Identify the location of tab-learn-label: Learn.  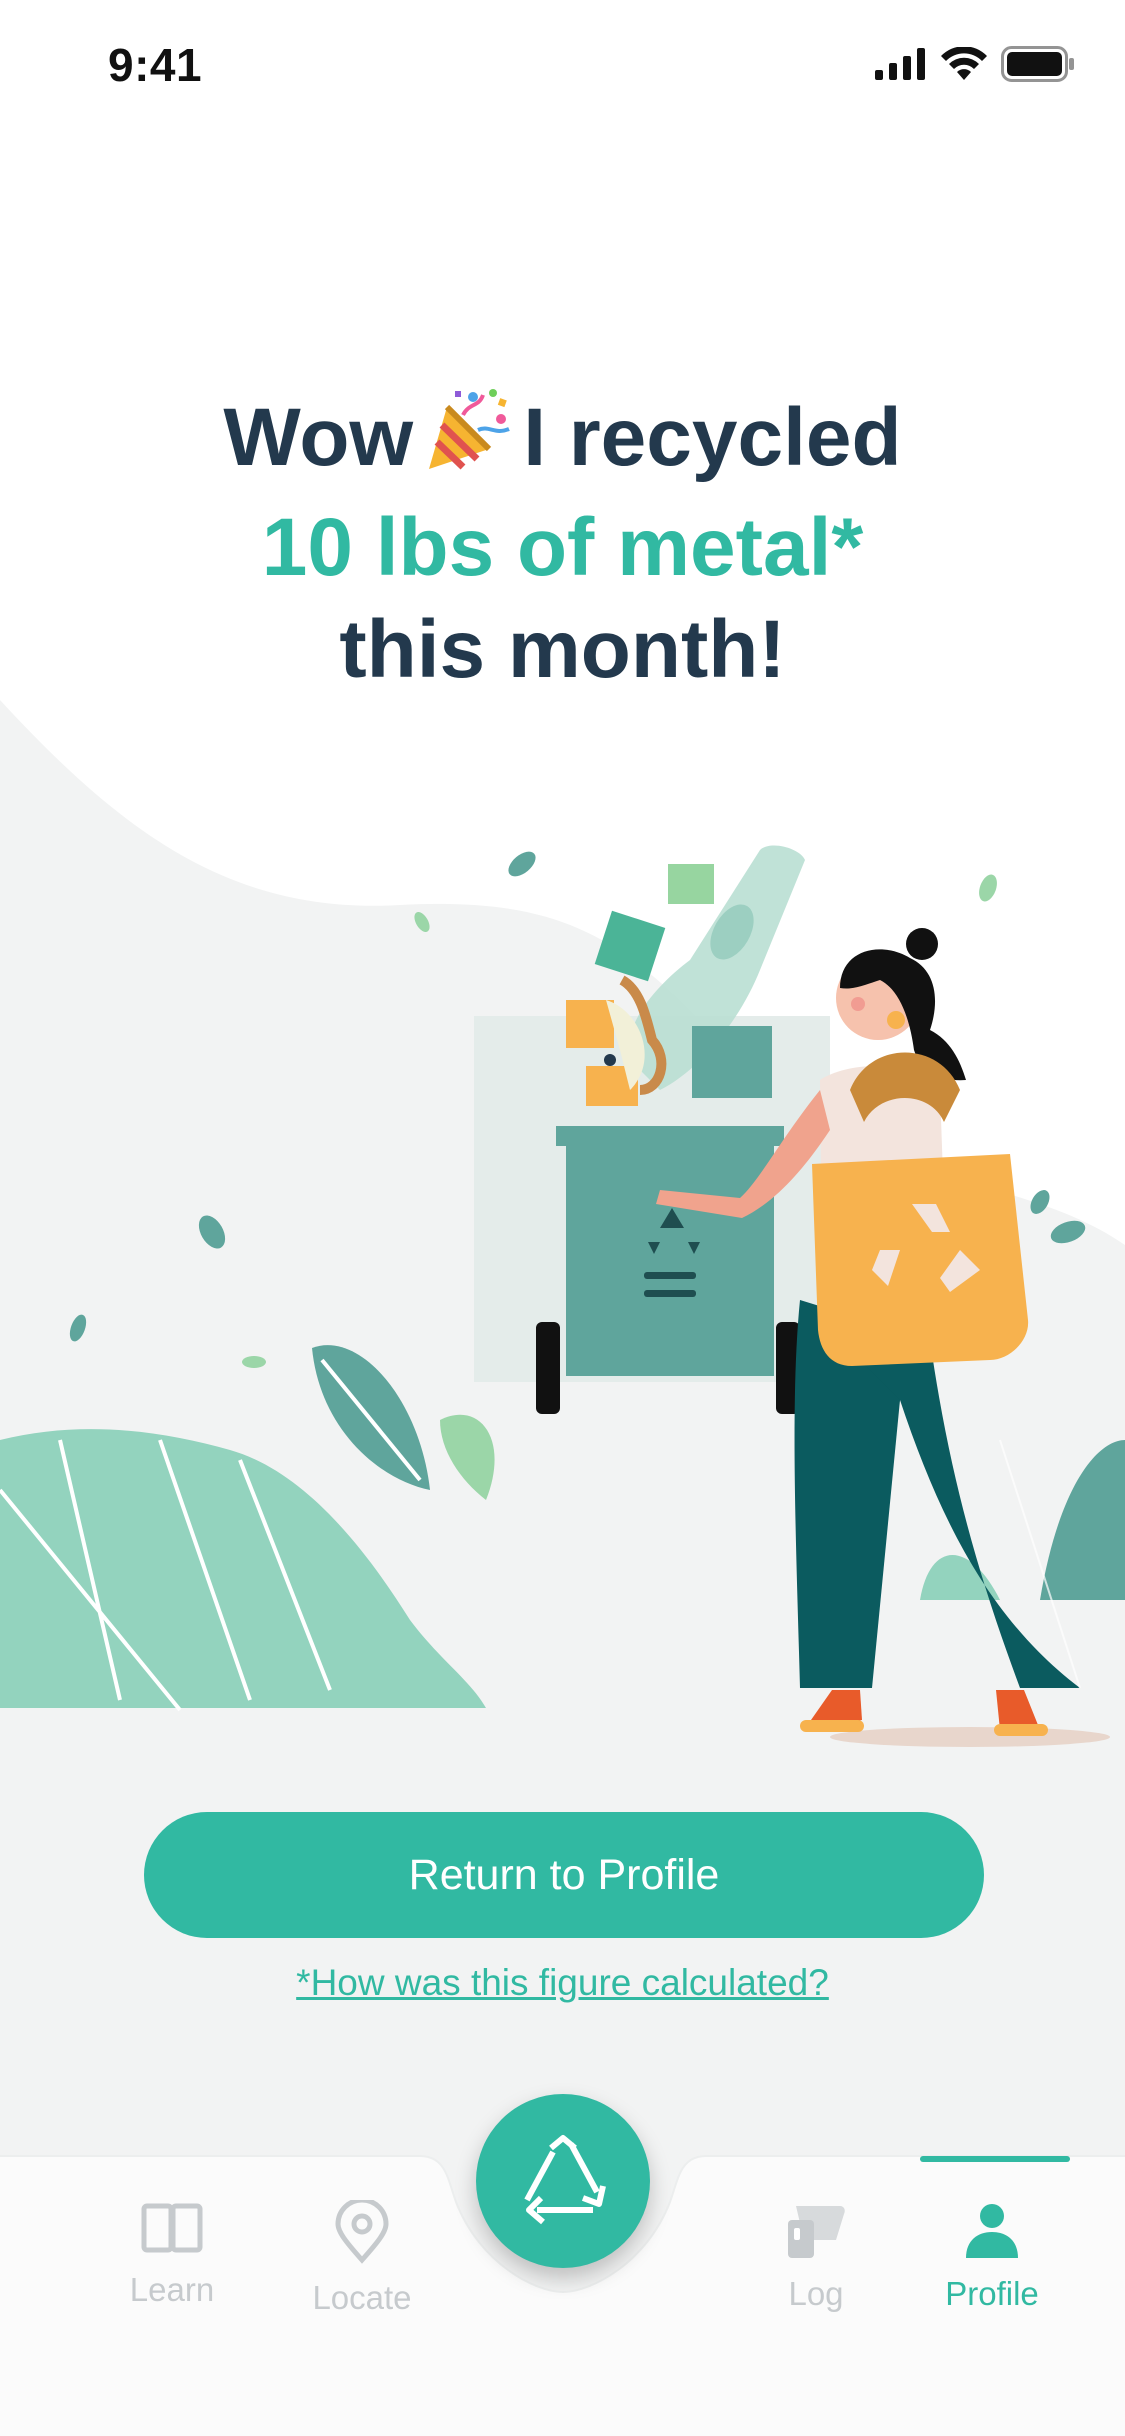
(172, 2289).